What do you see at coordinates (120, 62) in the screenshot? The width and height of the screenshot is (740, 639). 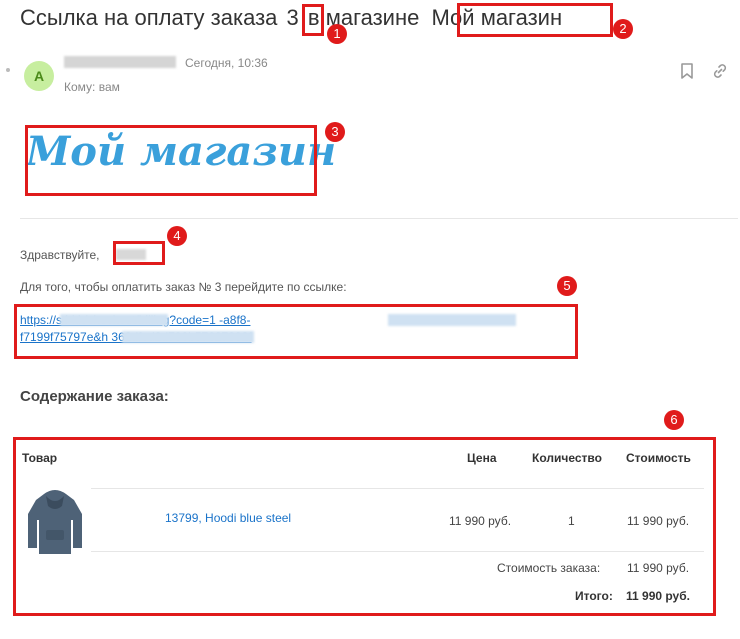 I see `sender-name-blurred` at bounding box center [120, 62].